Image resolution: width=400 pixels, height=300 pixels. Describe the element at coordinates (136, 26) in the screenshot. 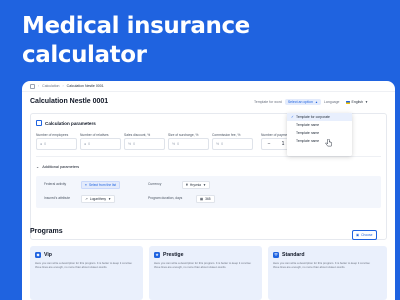

I see `hero-line-1: Medical insurance` at that location.